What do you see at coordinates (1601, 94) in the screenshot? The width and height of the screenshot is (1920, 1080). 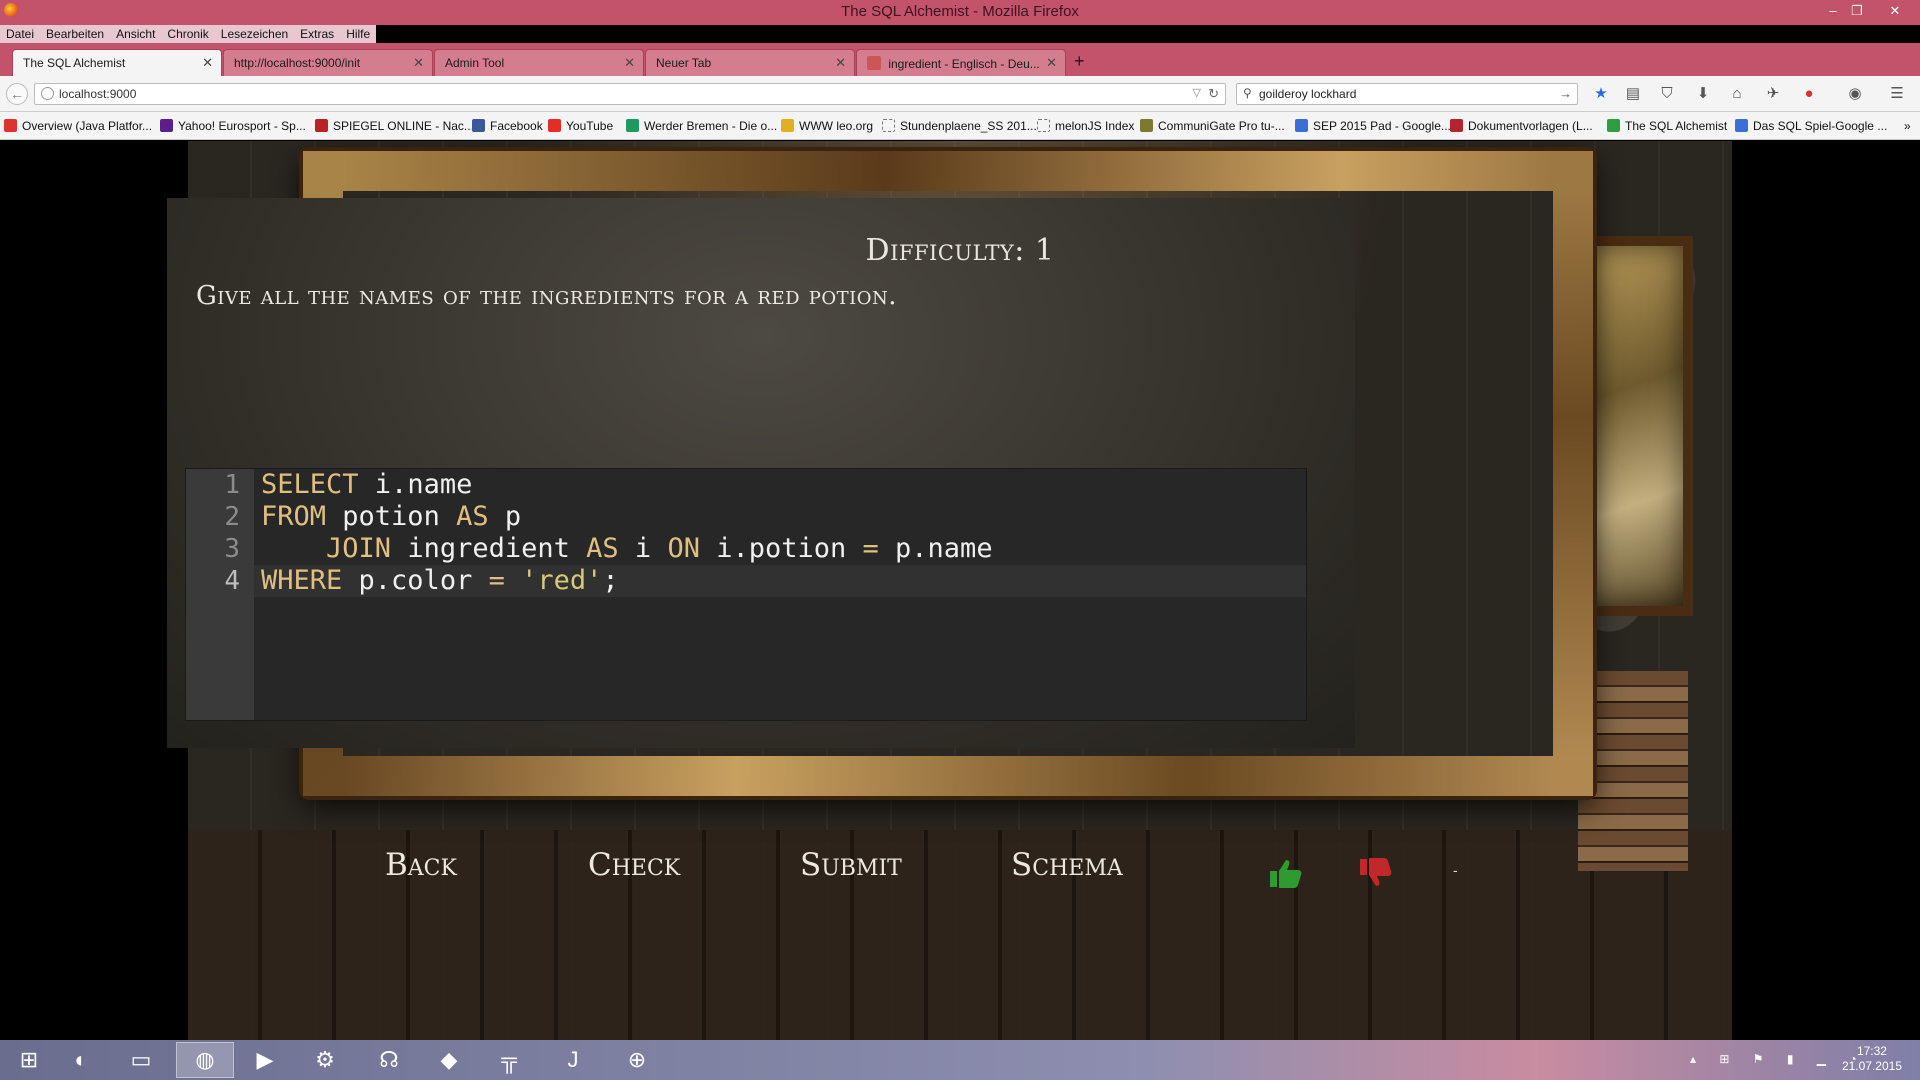 I see `bookmark-star-icon: ★` at bounding box center [1601, 94].